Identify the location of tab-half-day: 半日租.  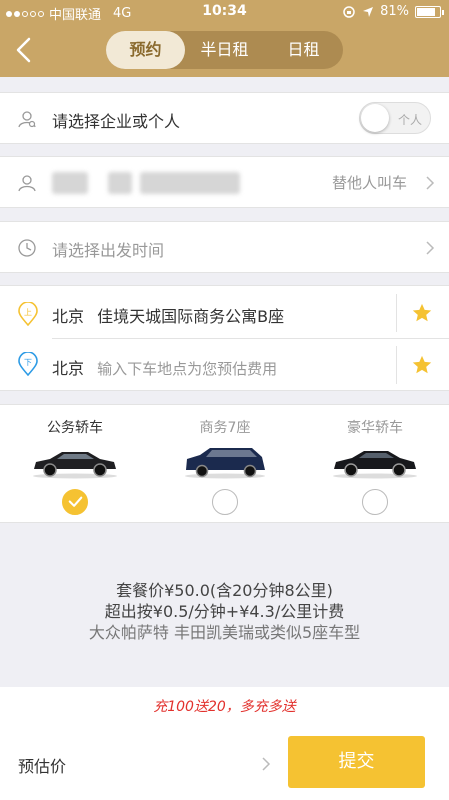
(224, 50).